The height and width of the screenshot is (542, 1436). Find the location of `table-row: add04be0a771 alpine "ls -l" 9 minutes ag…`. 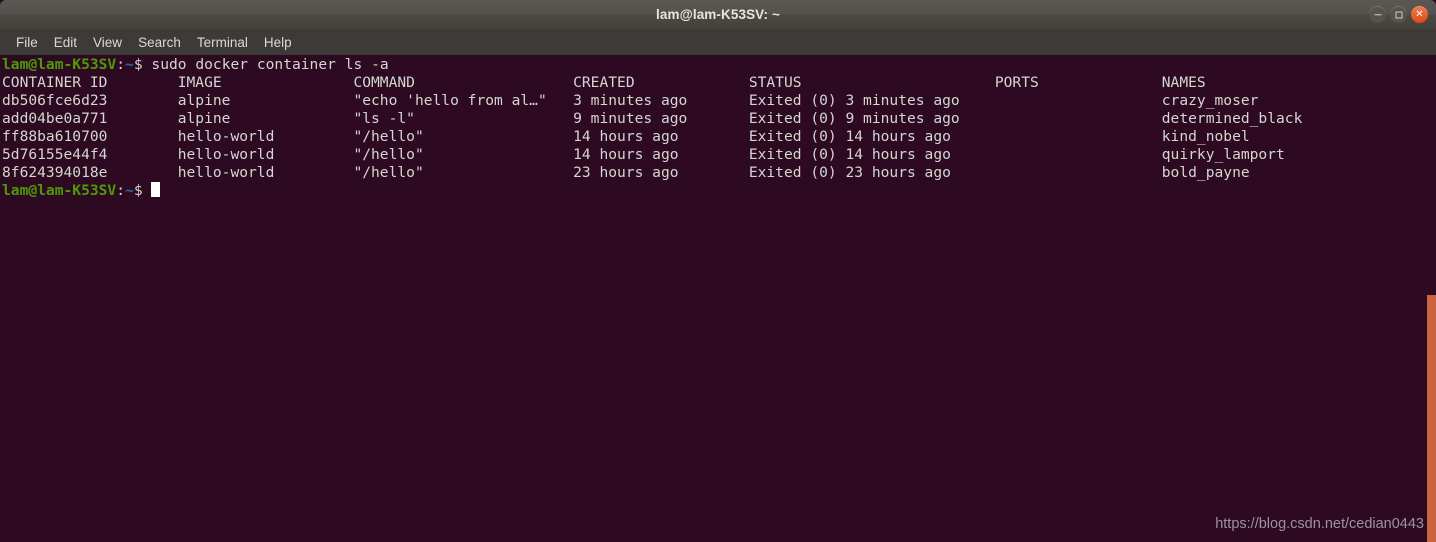

table-row: add04be0a771 alpine "ls -l" 9 minutes ag… is located at coordinates (652, 119).